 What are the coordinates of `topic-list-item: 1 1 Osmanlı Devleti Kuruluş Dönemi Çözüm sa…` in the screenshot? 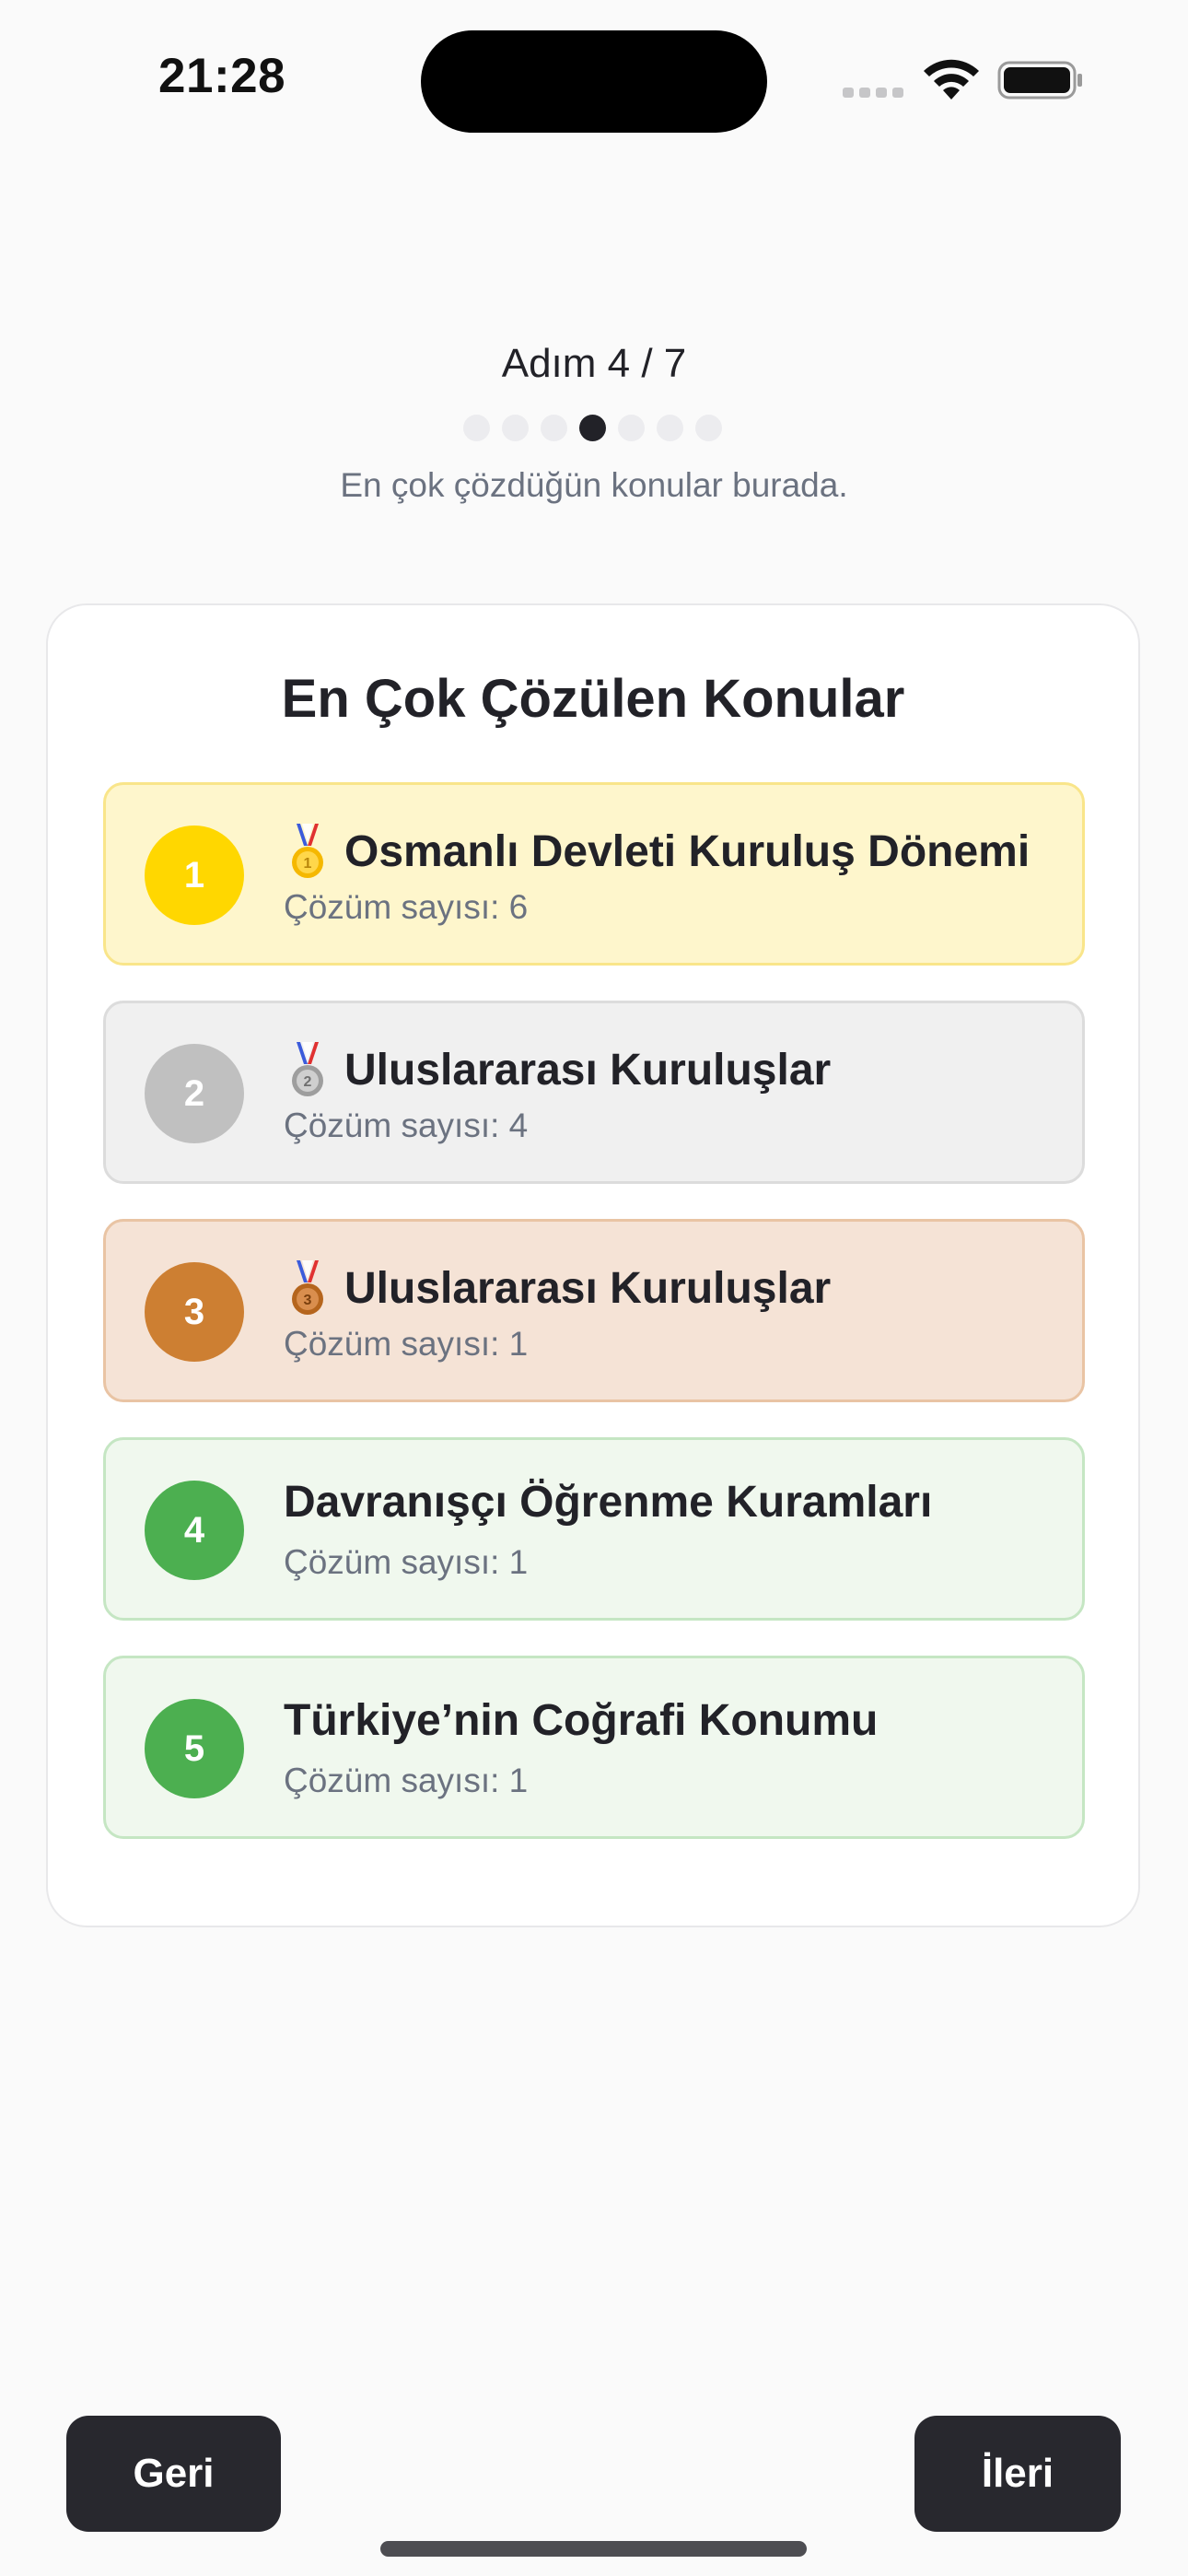 It's located at (594, 874).